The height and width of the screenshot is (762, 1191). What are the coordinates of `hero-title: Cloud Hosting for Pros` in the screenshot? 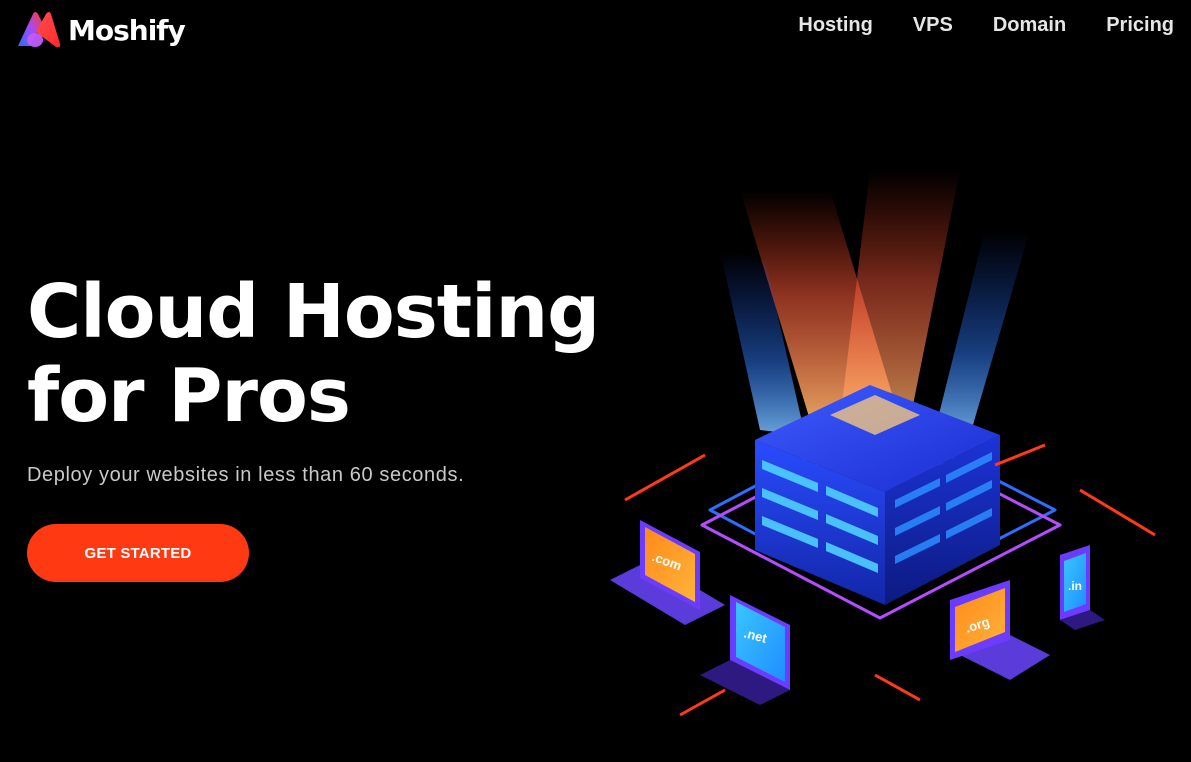 It's located at (327, 354).